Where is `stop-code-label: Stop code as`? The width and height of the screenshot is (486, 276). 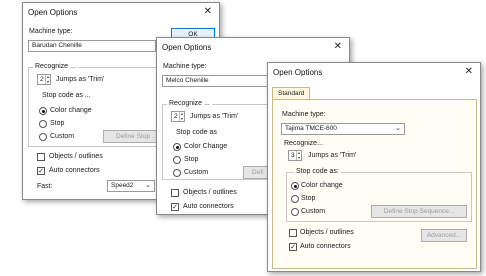
stop-code-label: Stop code as is located at coordinates (196, 132).